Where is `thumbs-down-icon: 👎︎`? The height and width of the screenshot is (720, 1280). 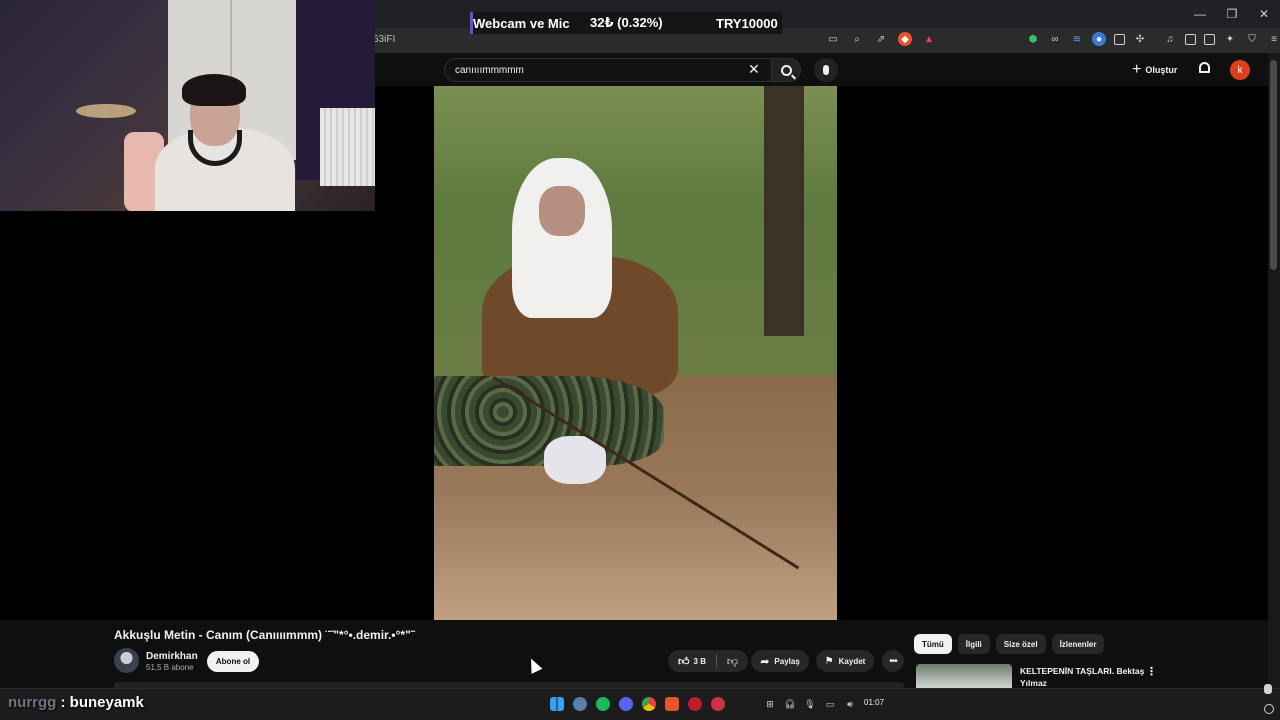 thumbs-down-icon: 👎︎ is located at coordinates (732, 661).